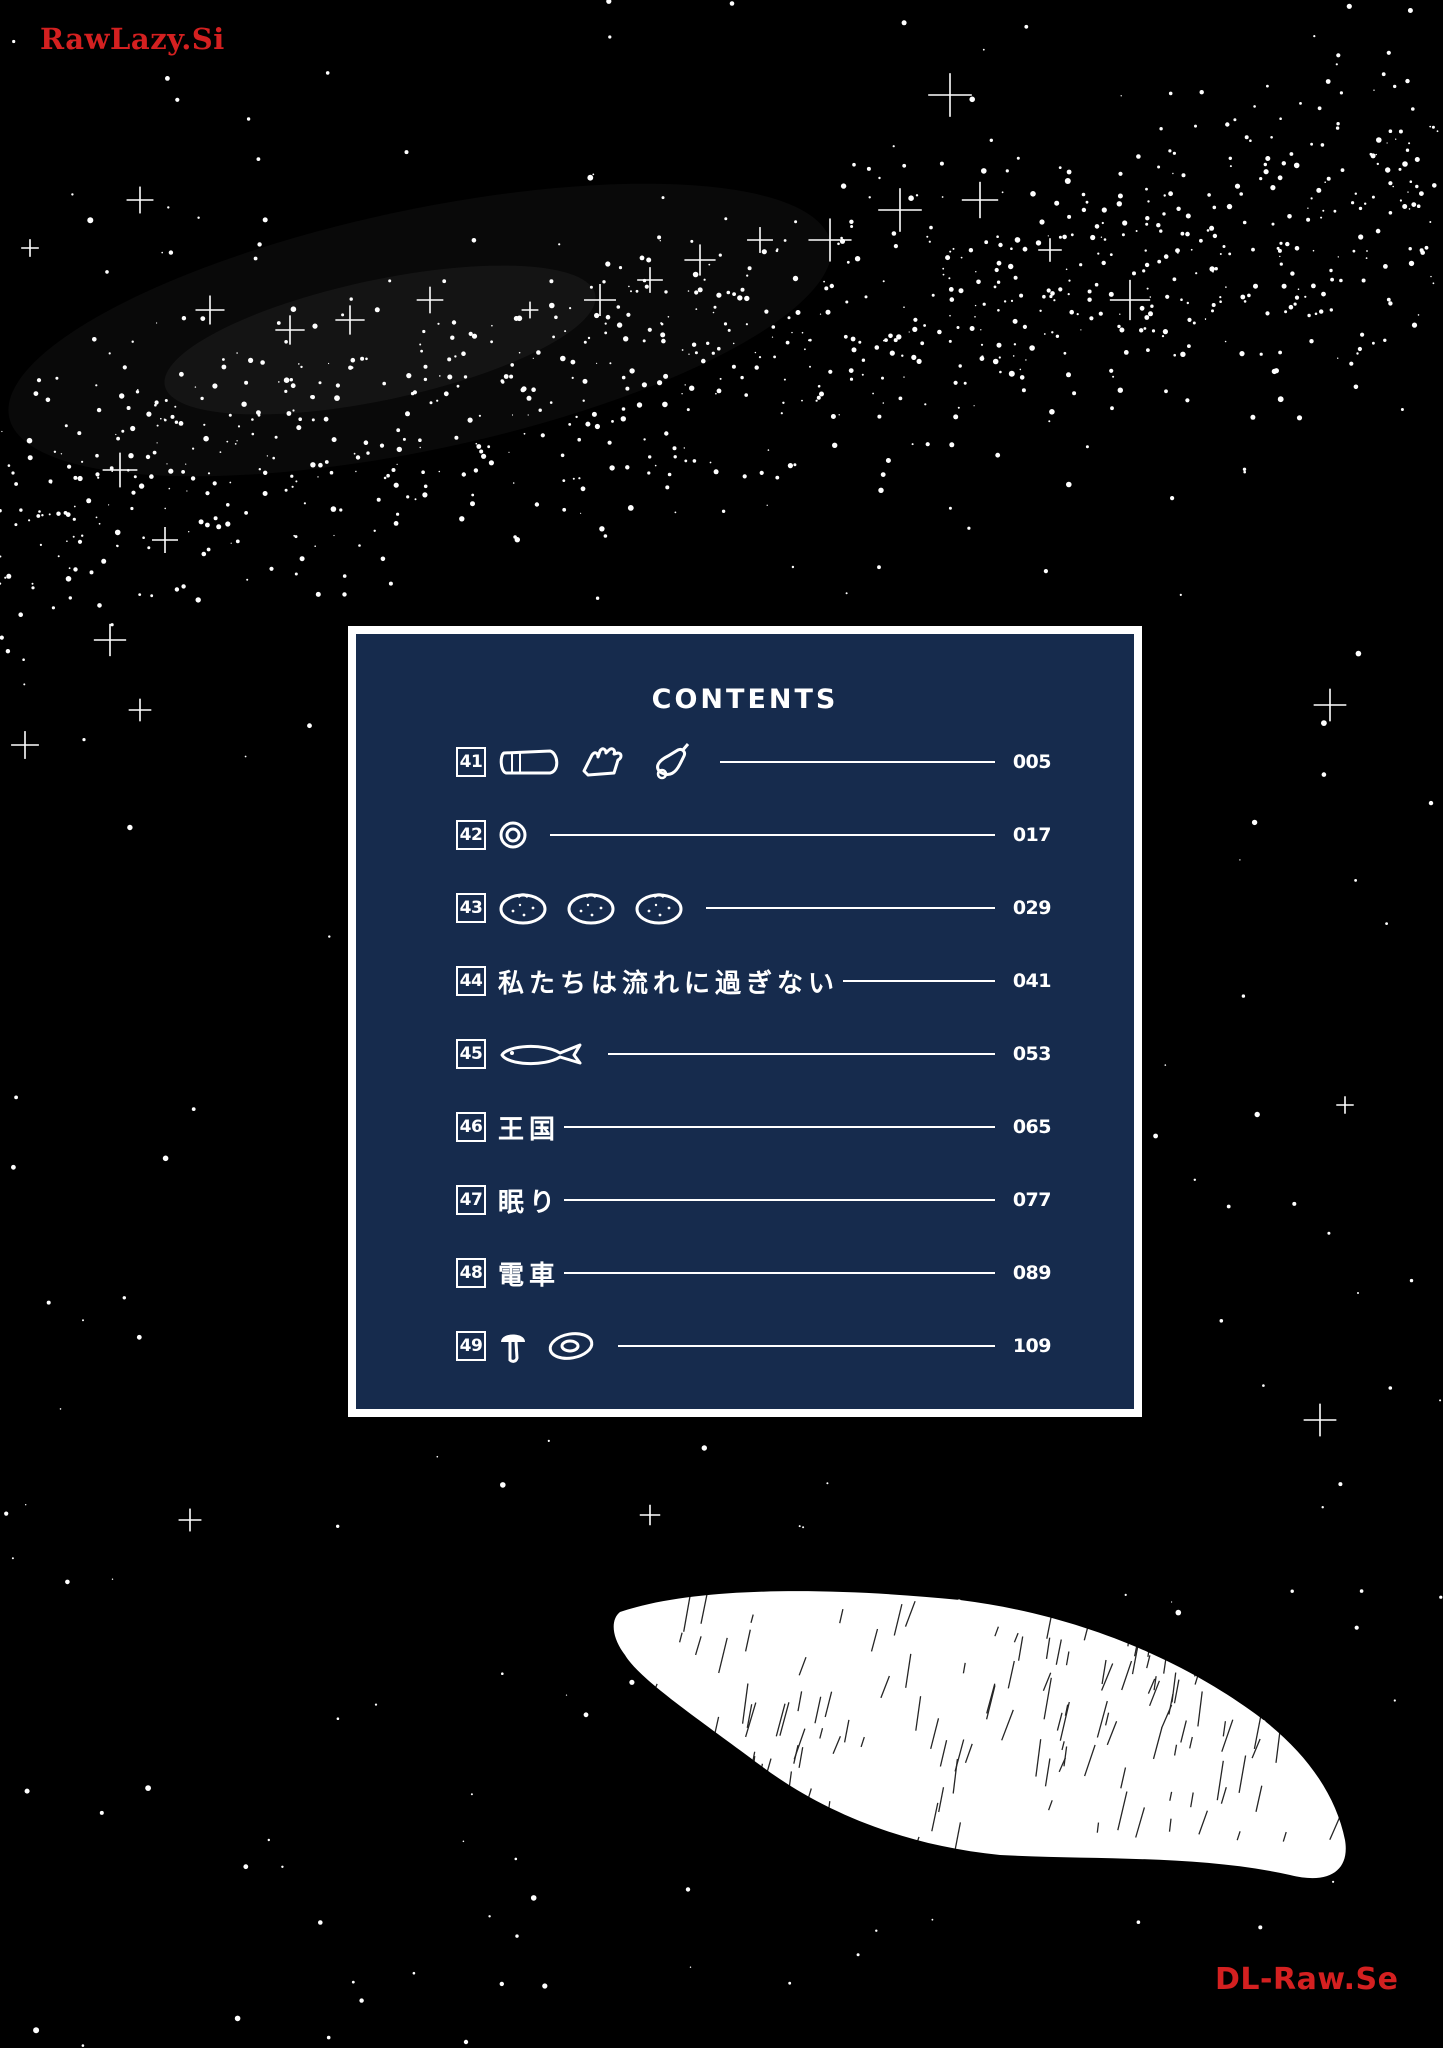 The image size is (1443, 2048). I want to click on chapter-number: 43, so click(471, 908).